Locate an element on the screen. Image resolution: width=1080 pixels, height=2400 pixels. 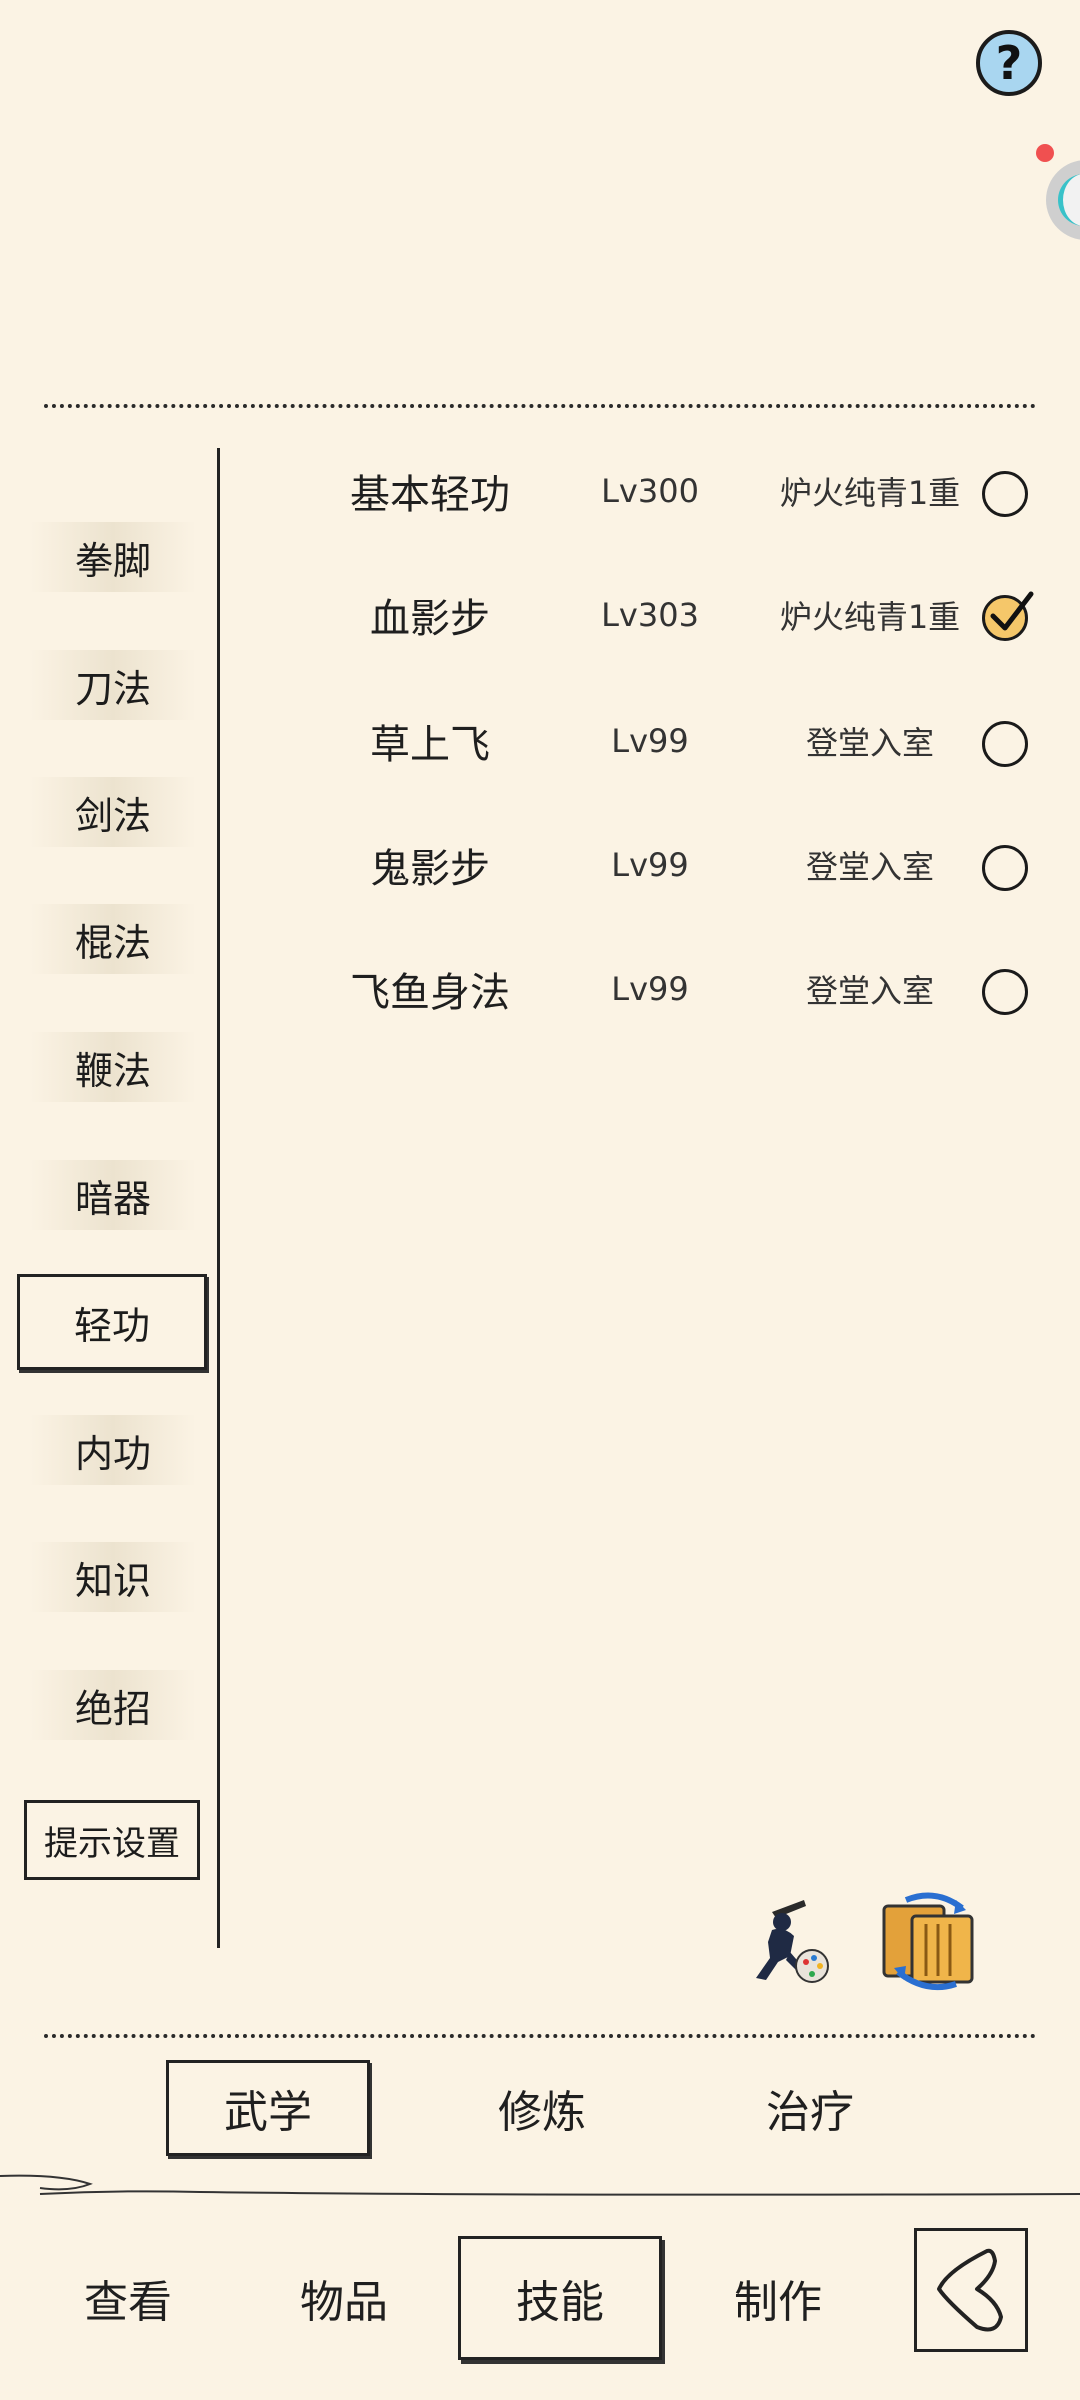
nav-craft: 制作 is located at coordinates (778, 2298).